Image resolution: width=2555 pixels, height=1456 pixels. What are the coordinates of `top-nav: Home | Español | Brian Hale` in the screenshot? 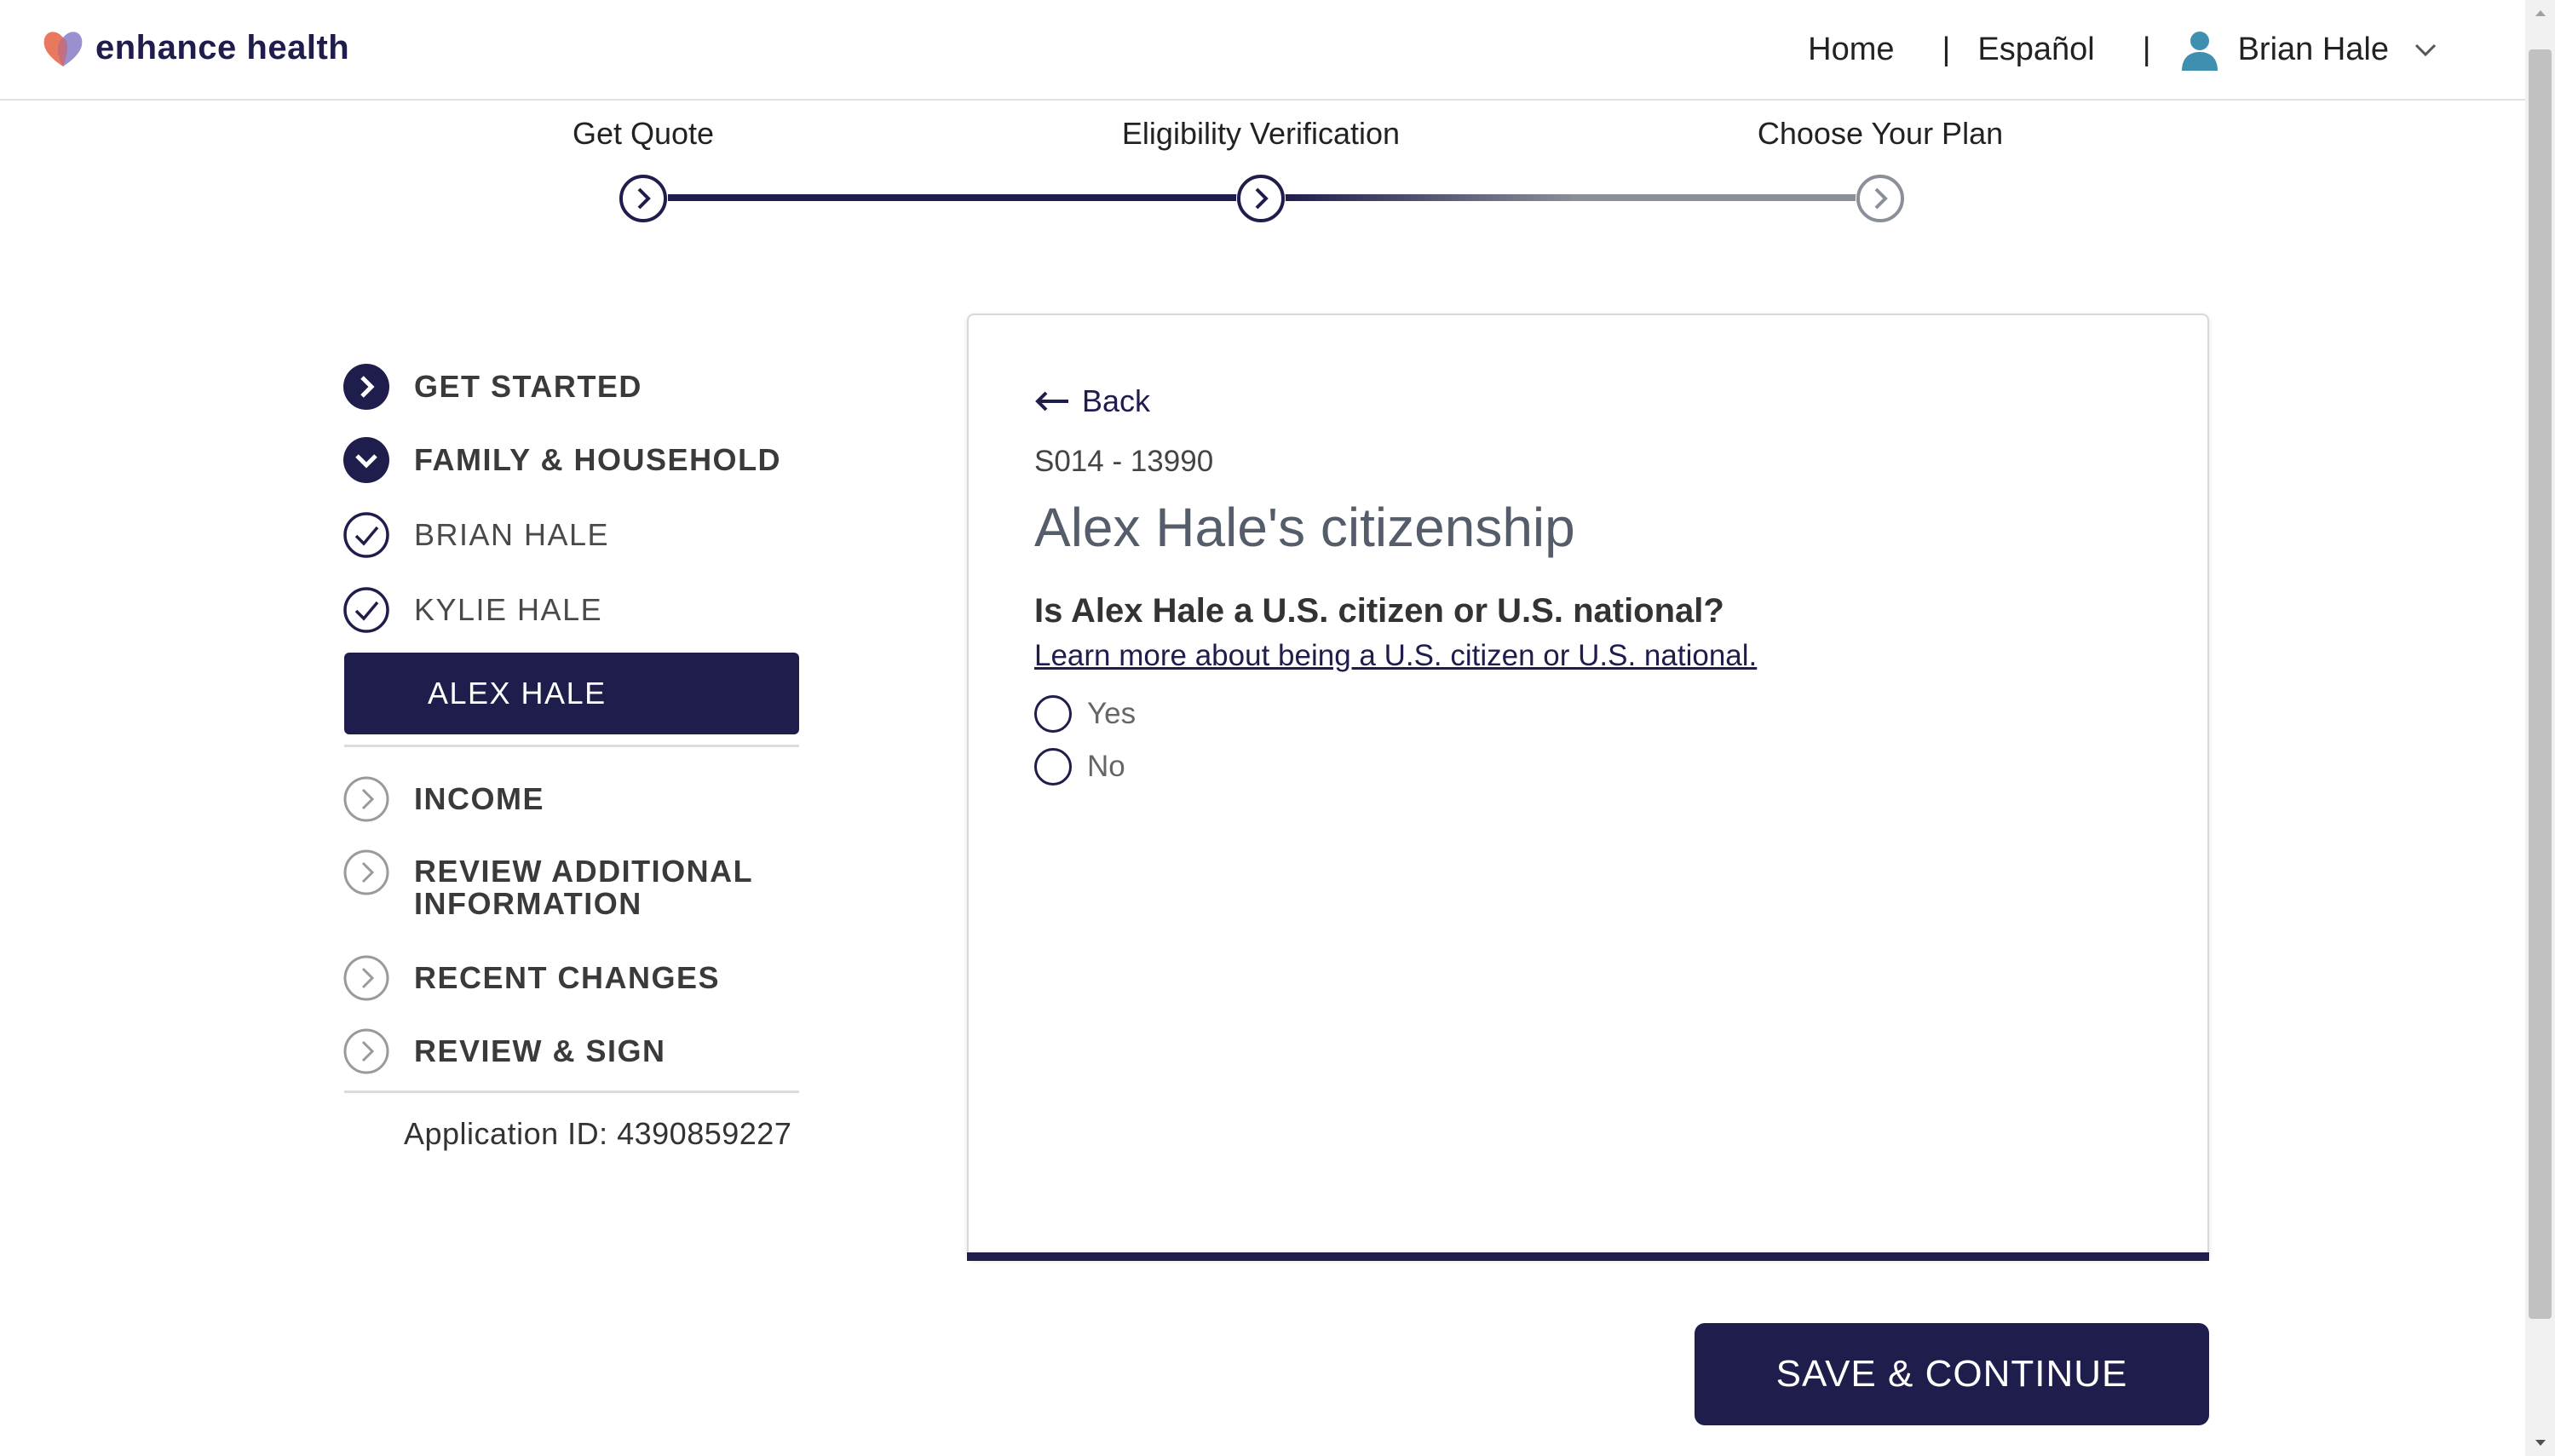 It's located at (2124, 50).